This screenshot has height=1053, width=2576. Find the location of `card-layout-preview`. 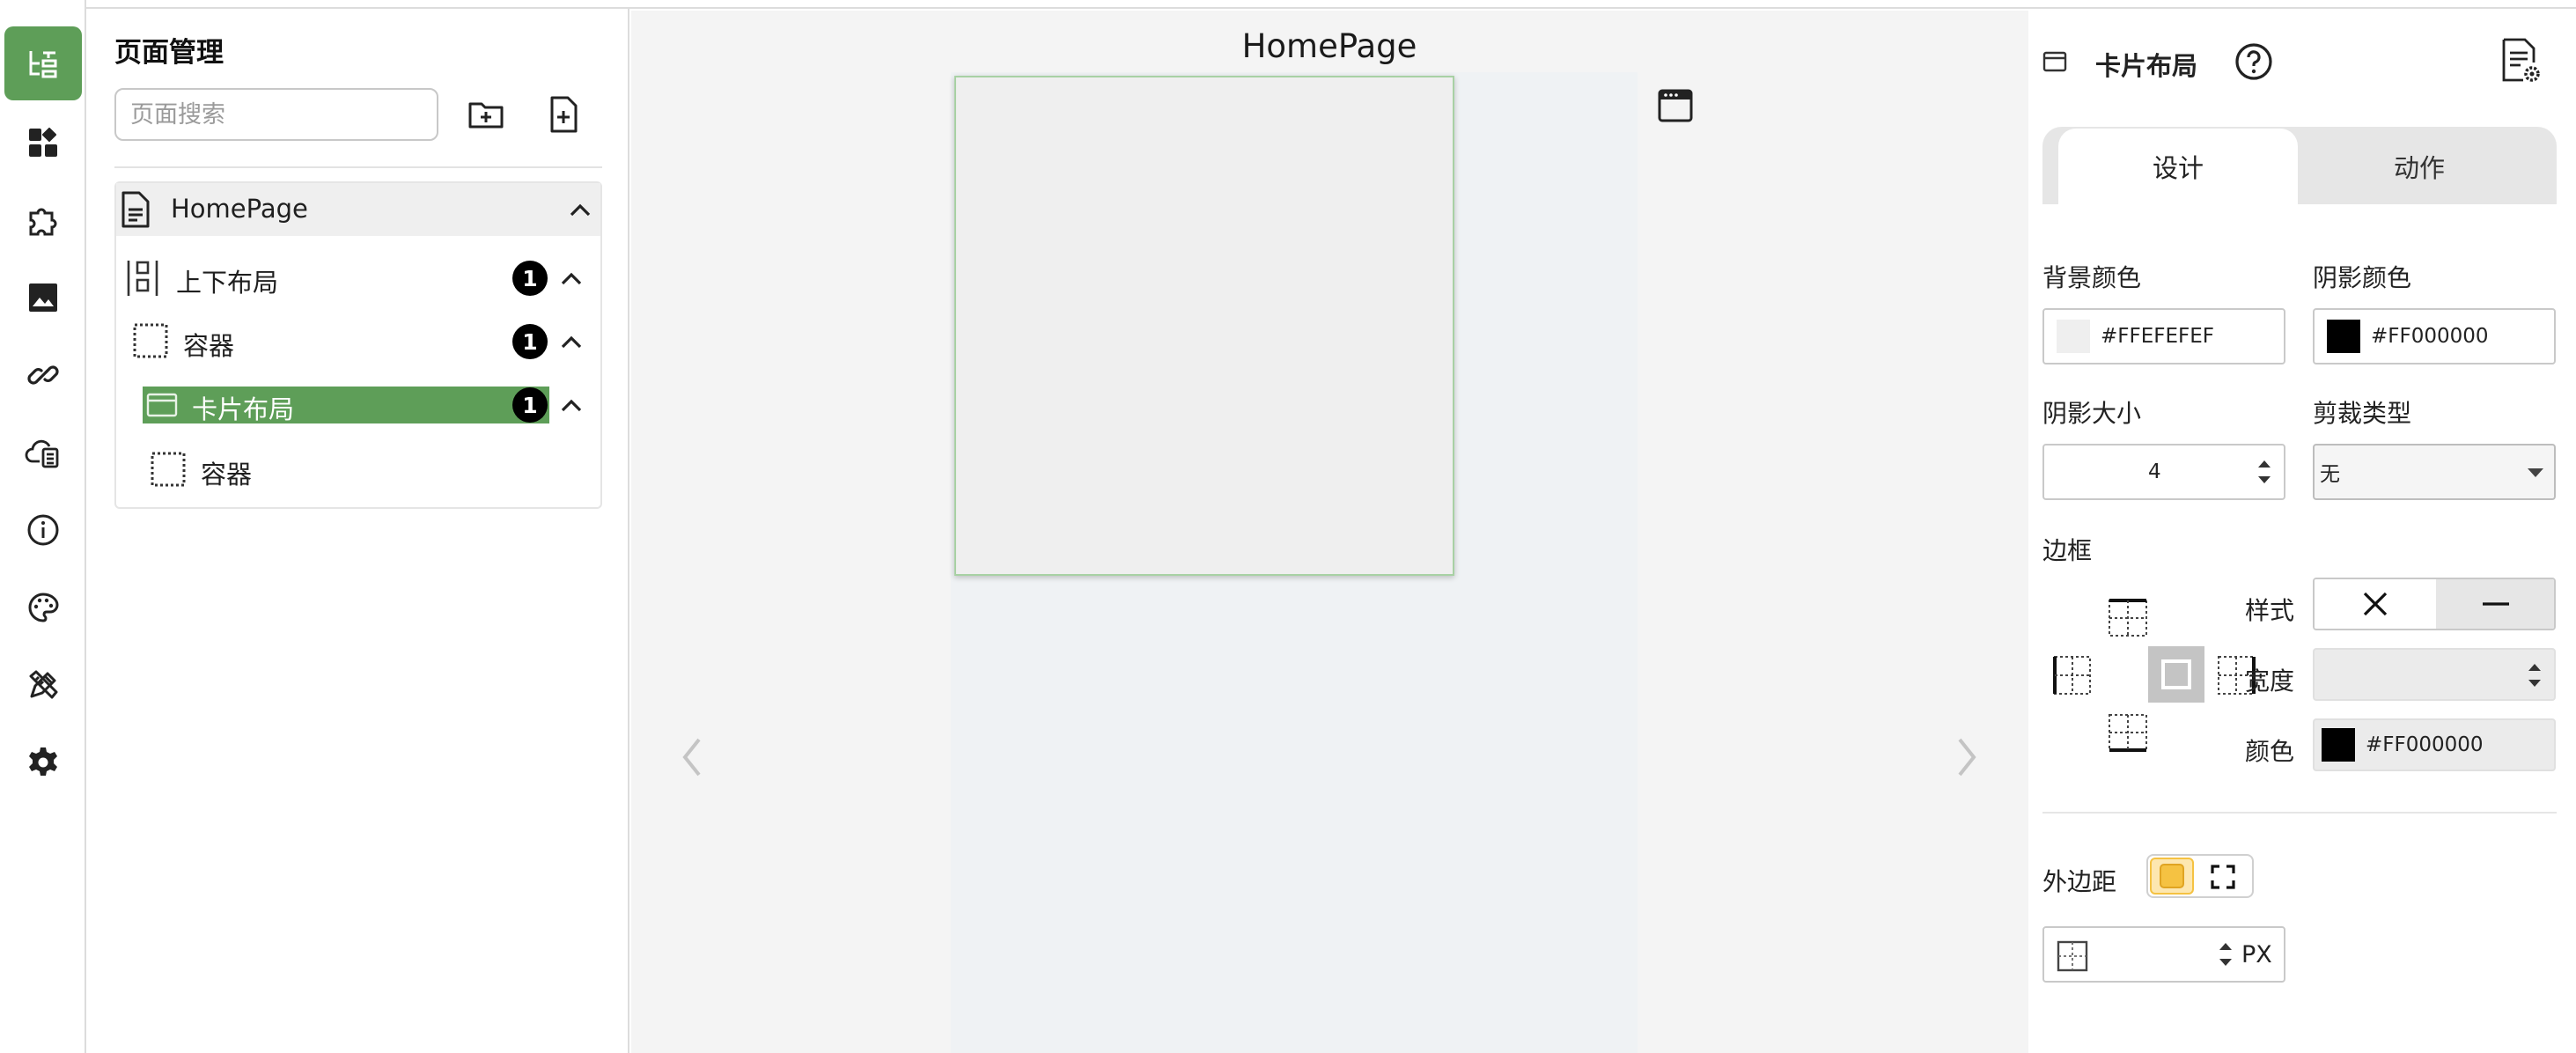

card-layout-preview is located at coordinates (1204, 326).